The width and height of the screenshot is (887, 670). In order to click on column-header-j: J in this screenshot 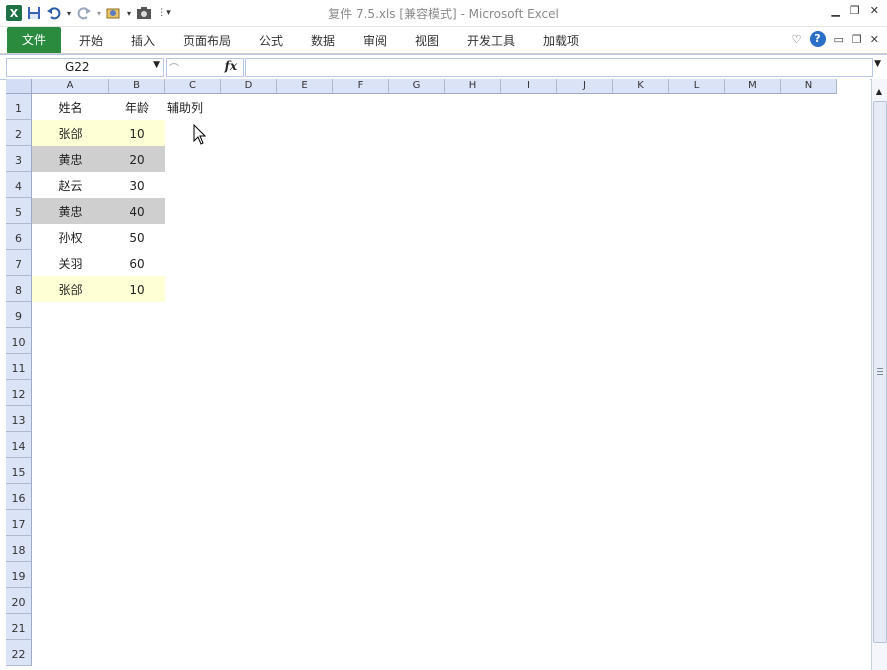, I will do `click(585, 86)`.